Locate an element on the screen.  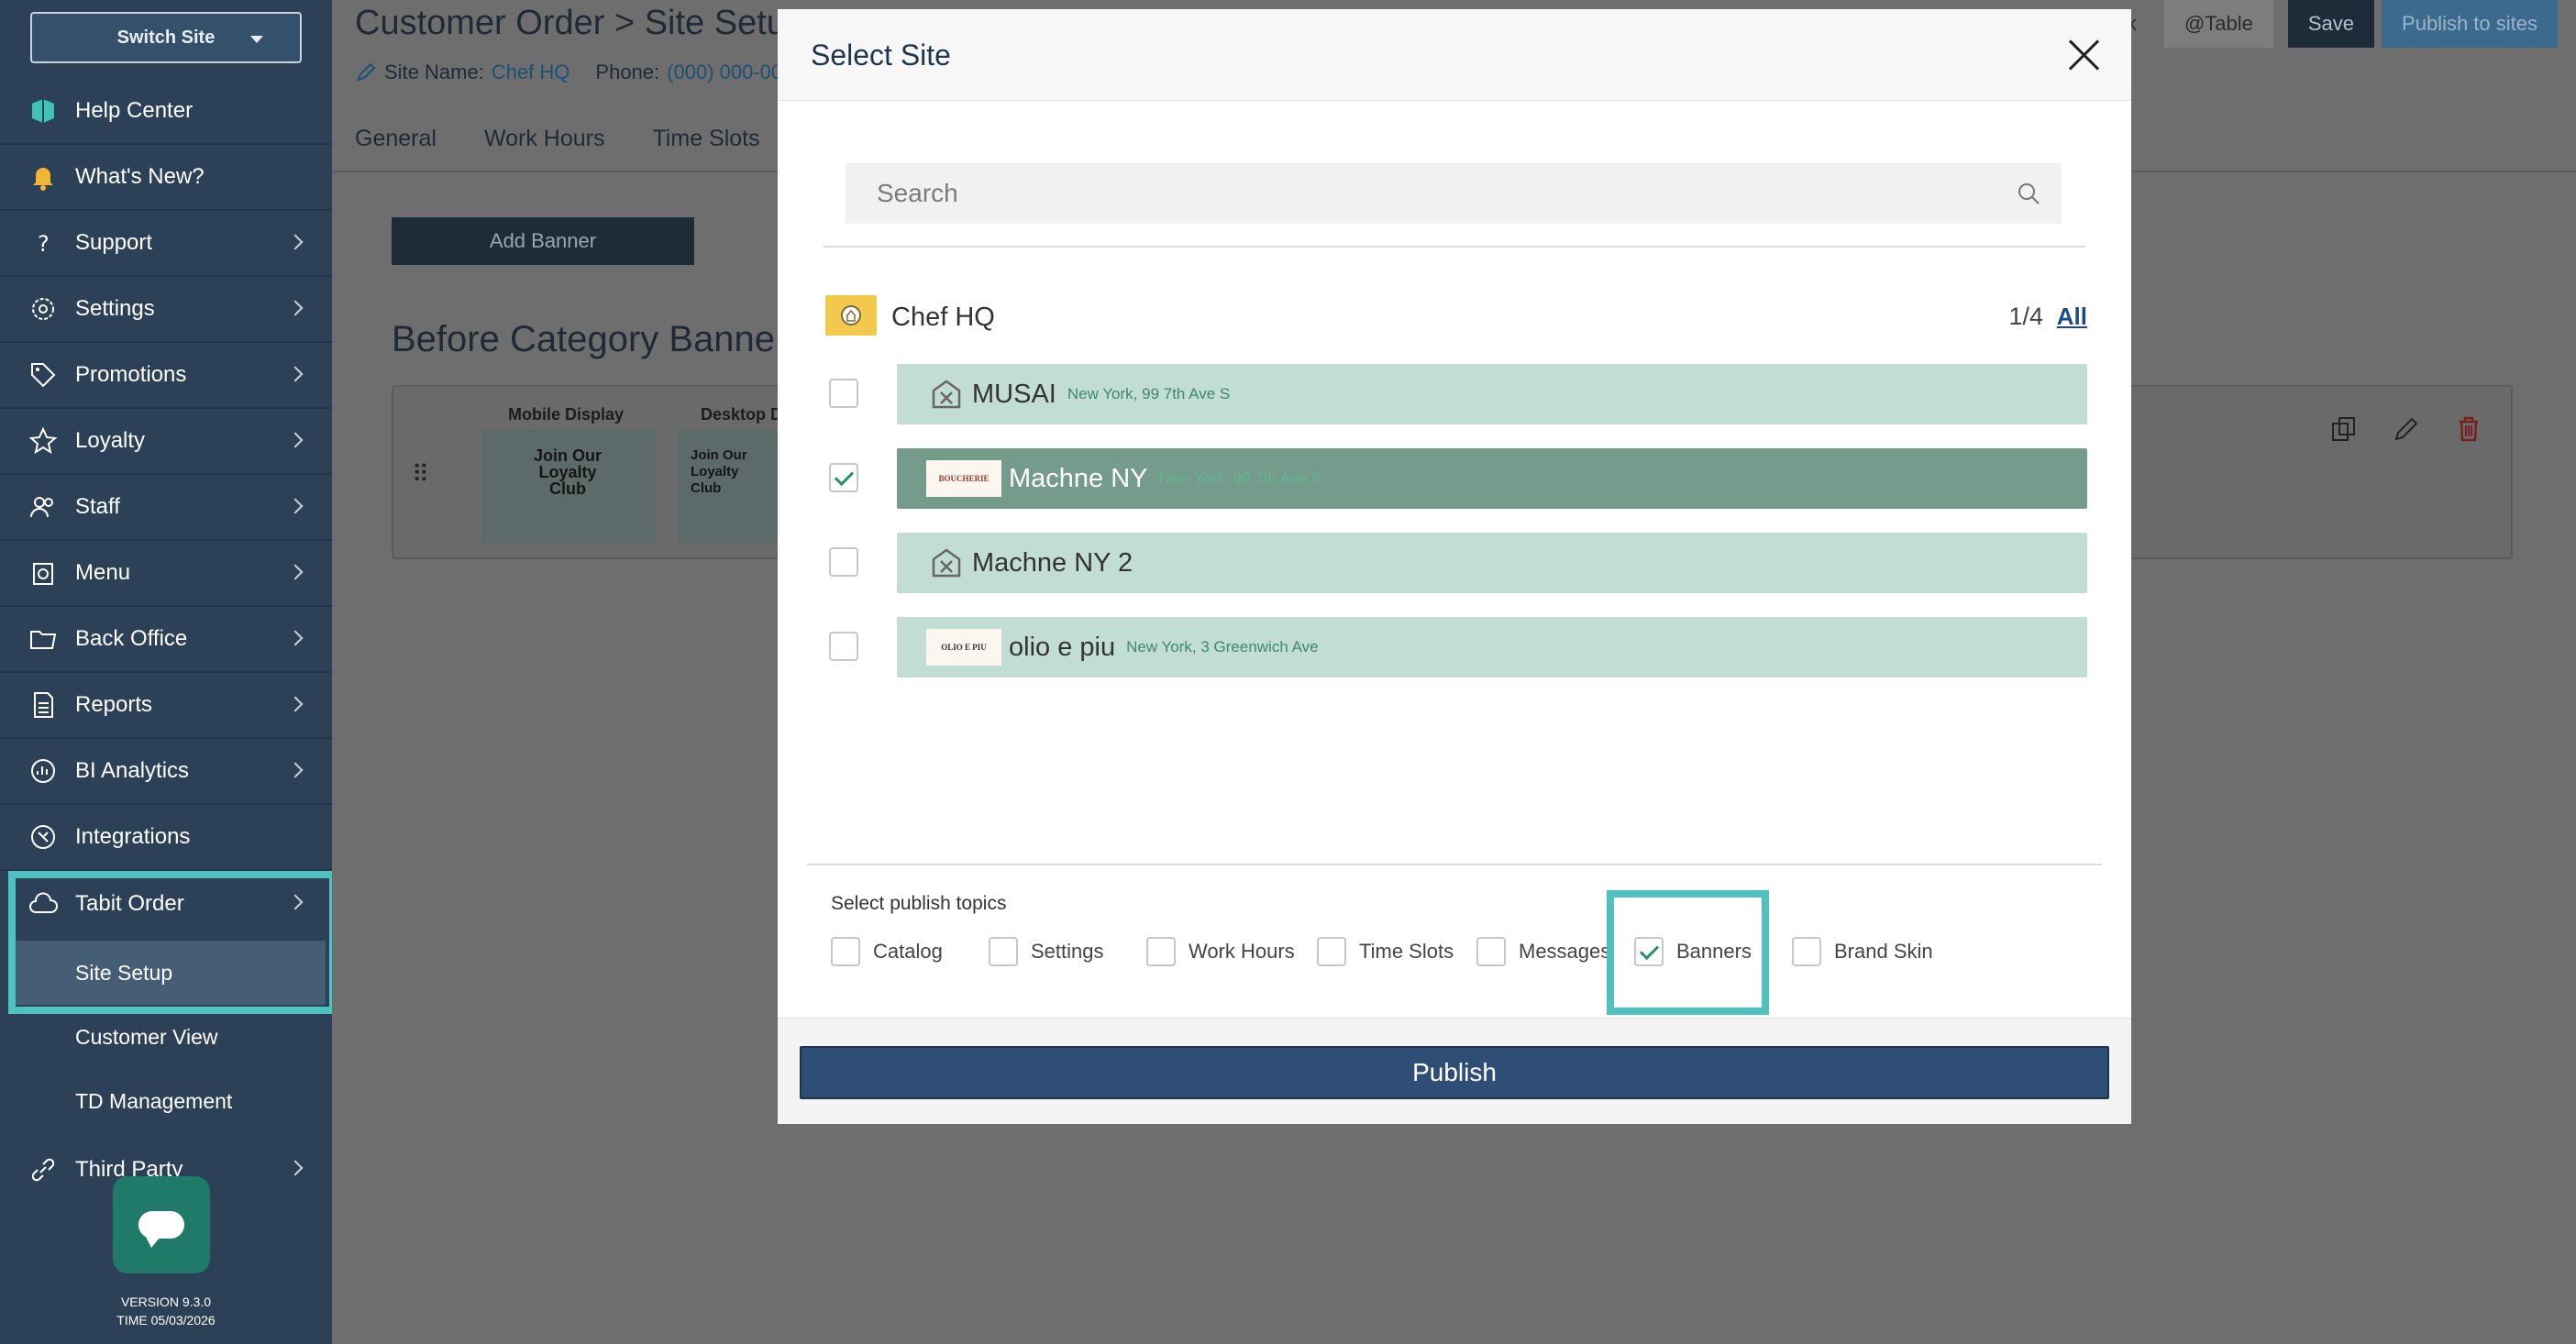
switch-site-dropdown: Switch Site is located at coordinates (166, 37).